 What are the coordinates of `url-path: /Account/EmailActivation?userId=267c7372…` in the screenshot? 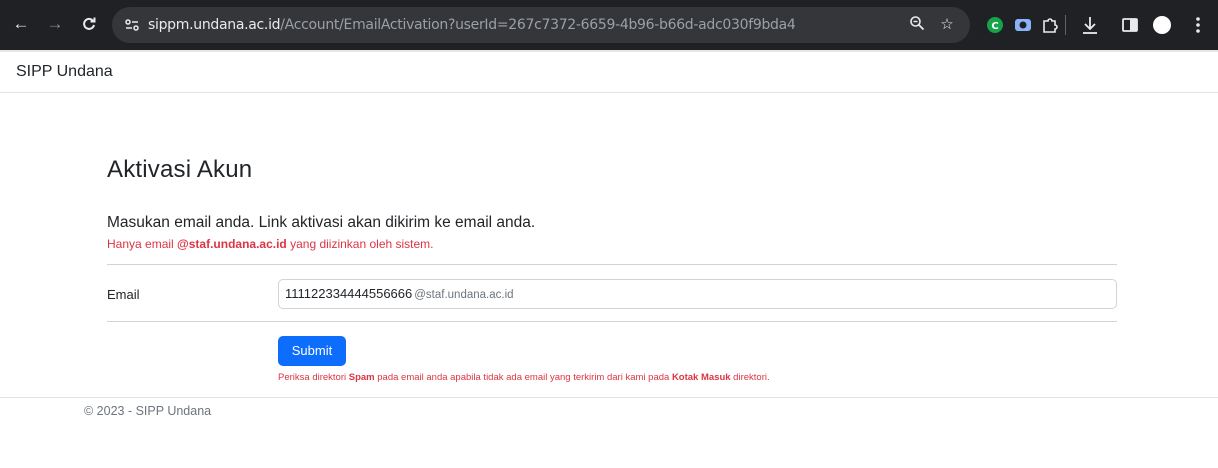 It's located at (538, 25).